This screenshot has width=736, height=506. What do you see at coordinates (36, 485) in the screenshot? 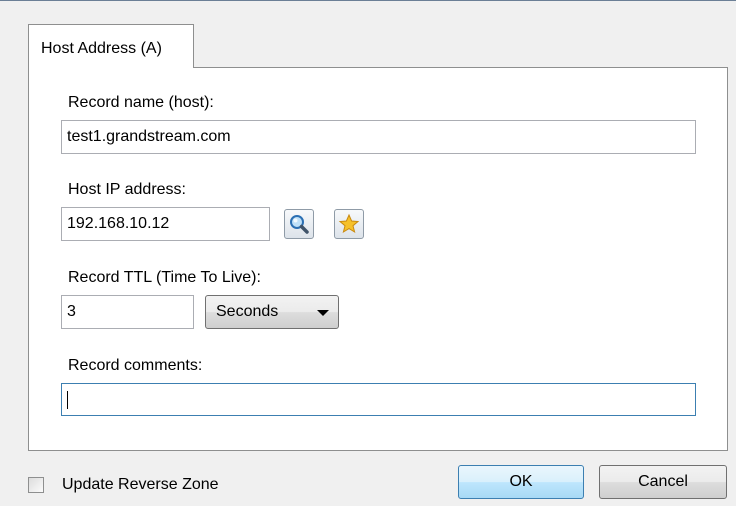
I see `update-reverse-zone-checkbox` at bounding box center [36, 485].